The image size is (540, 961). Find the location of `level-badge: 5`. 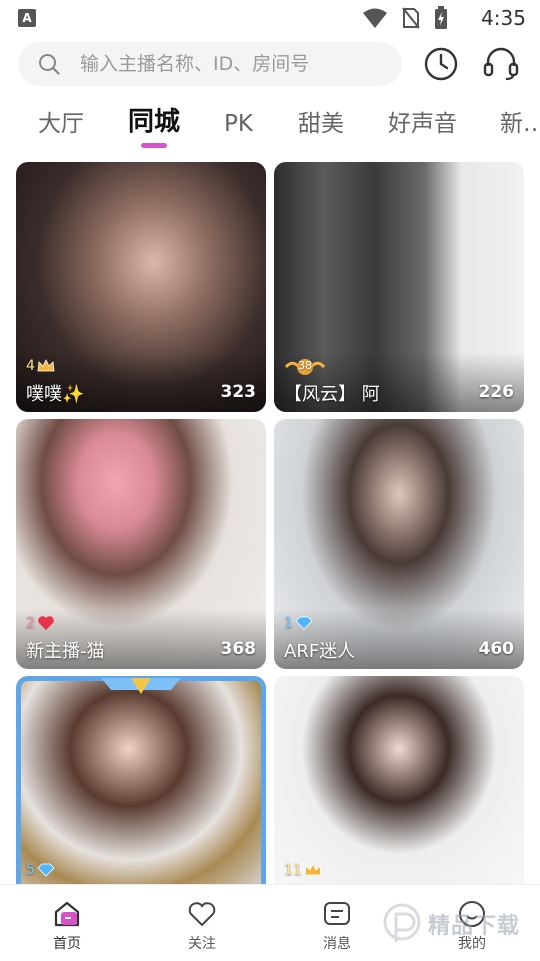

level-badge: 5 is located at coordinates (40, 870).